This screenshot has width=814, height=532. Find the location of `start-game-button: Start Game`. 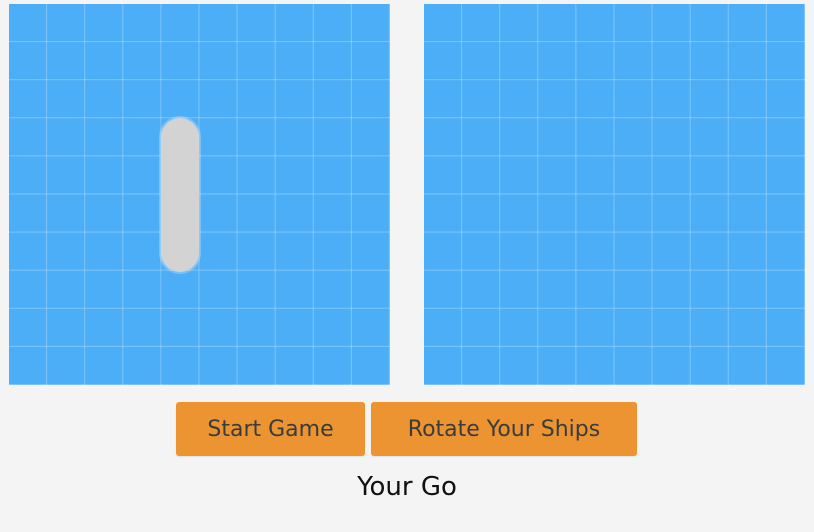

start-game-button: Start Game is located at coordinates (270, 429).